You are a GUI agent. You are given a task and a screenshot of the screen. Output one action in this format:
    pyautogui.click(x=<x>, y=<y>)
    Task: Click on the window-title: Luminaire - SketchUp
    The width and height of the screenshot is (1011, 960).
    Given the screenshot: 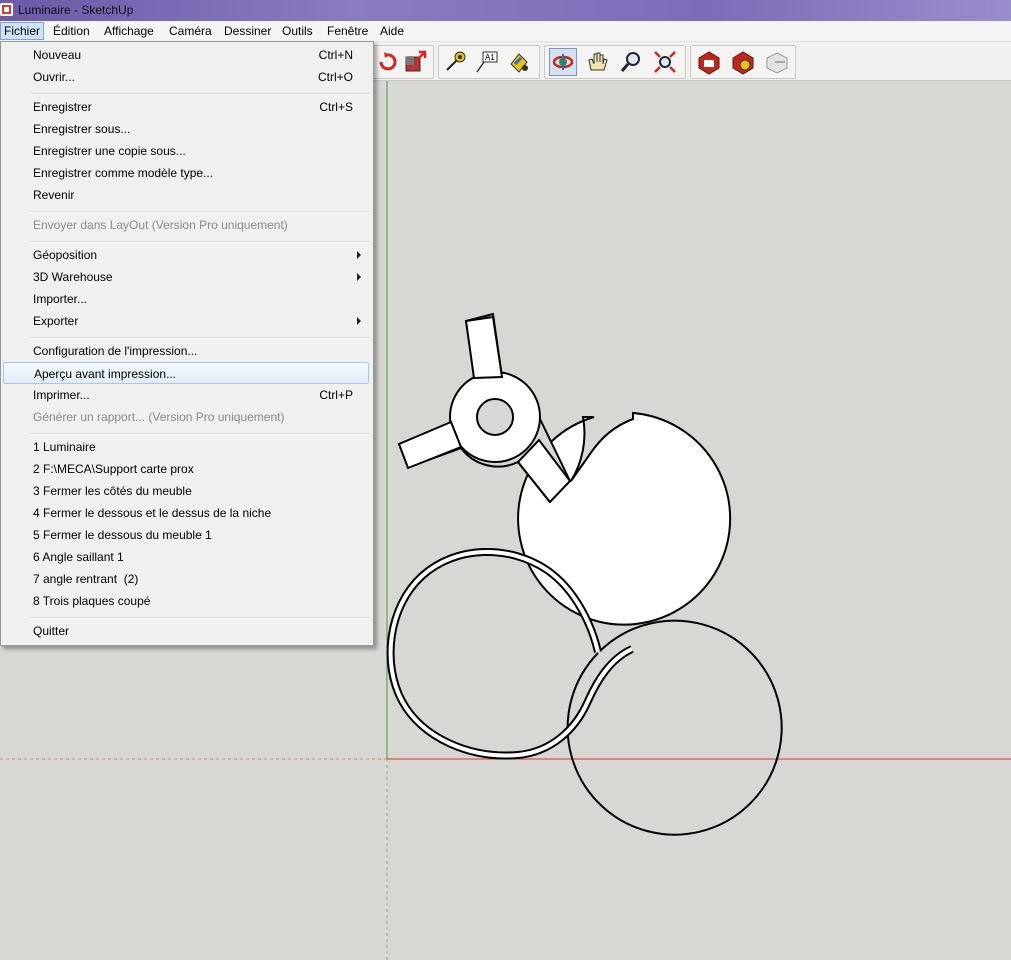 What is the action you would take?
    pyautogui.click(x=76, y=10)
    